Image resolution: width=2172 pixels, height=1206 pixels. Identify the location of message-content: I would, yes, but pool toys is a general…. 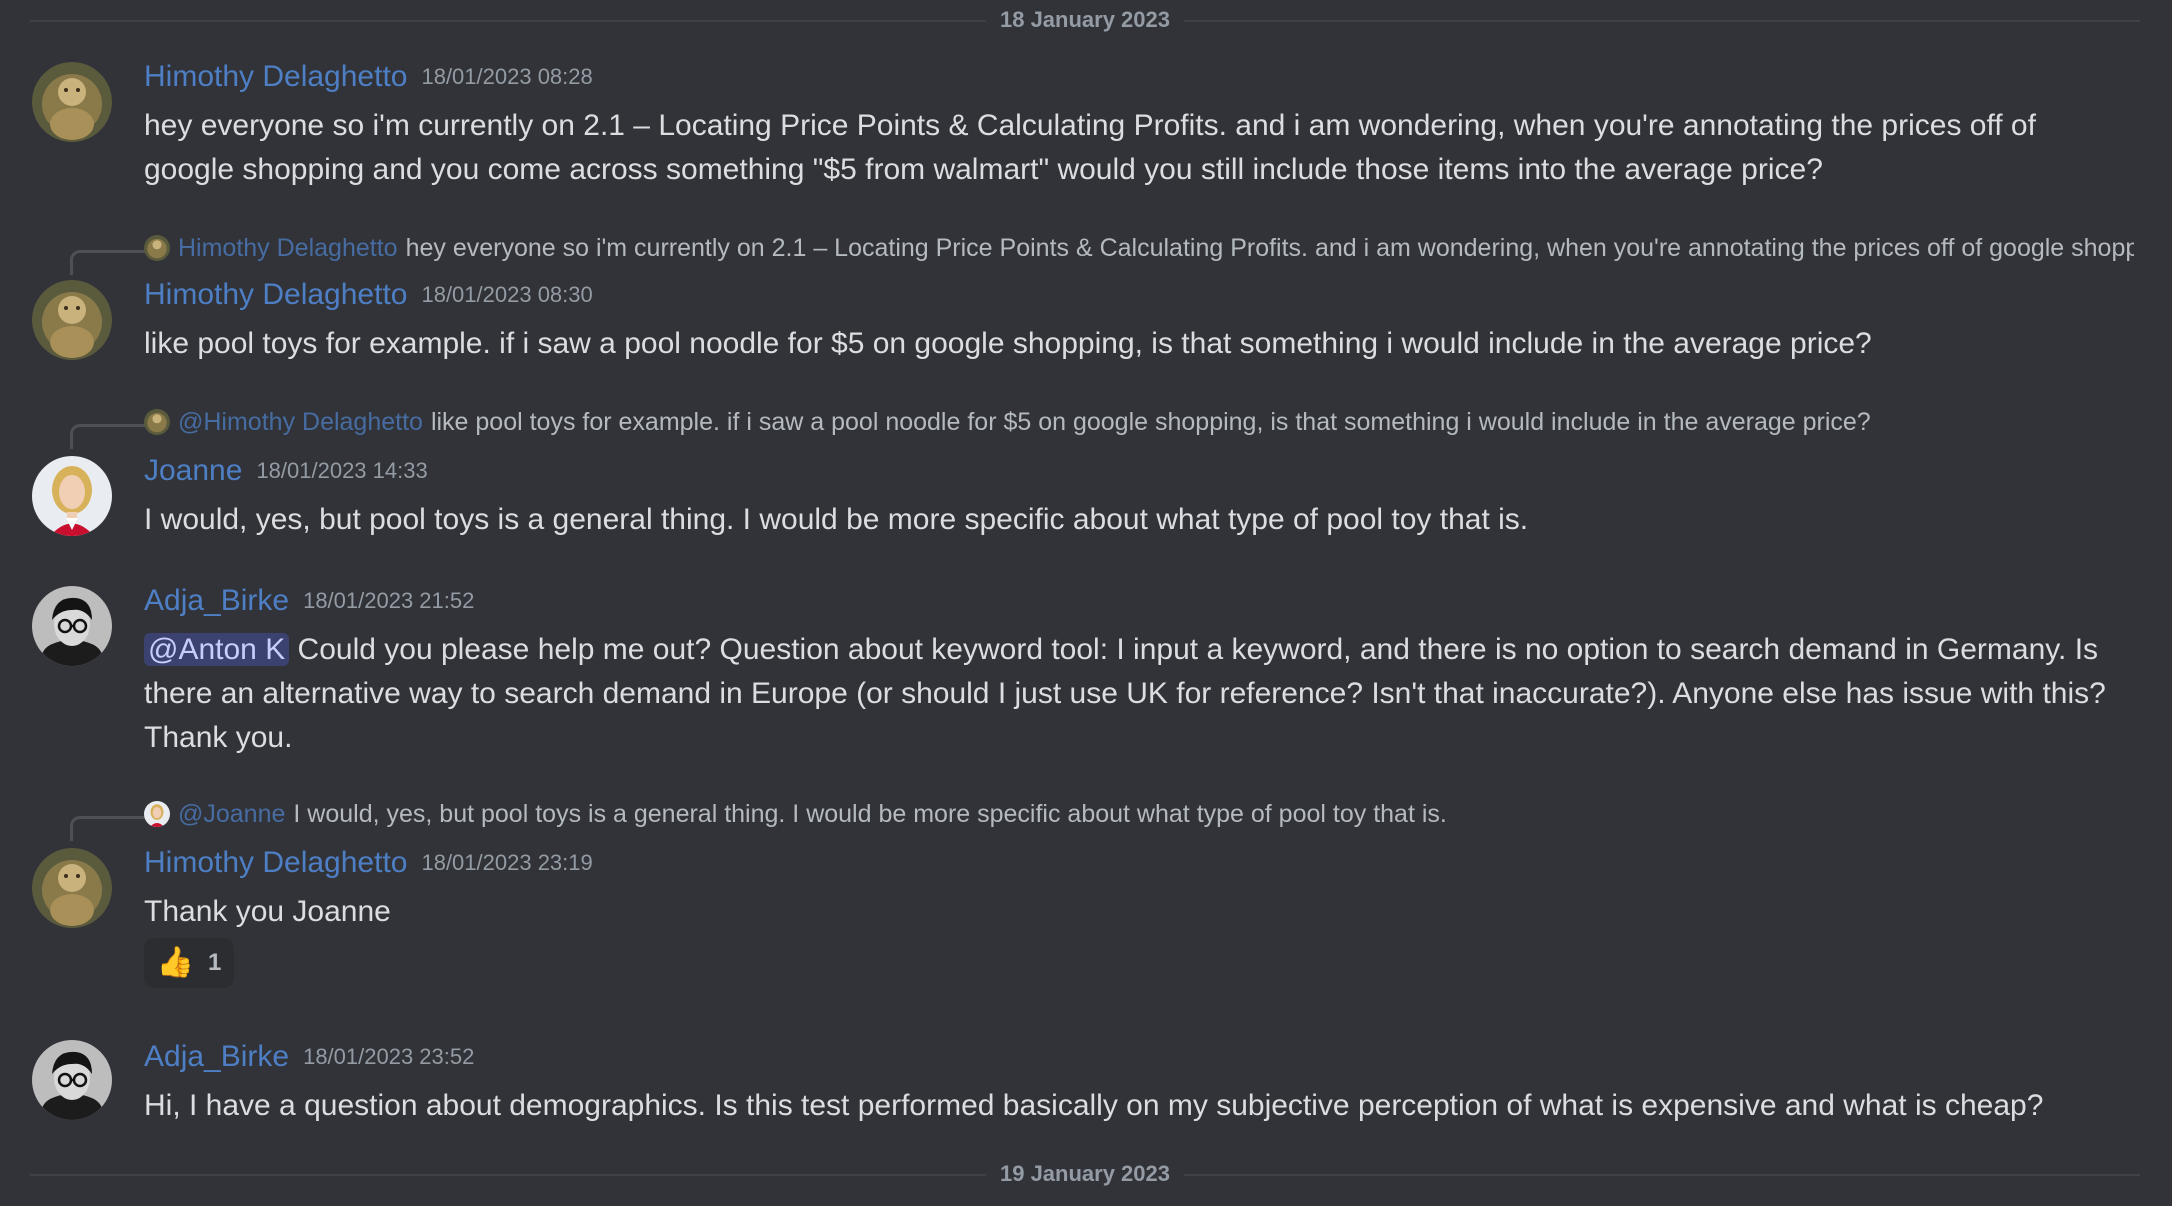
(836, 519).